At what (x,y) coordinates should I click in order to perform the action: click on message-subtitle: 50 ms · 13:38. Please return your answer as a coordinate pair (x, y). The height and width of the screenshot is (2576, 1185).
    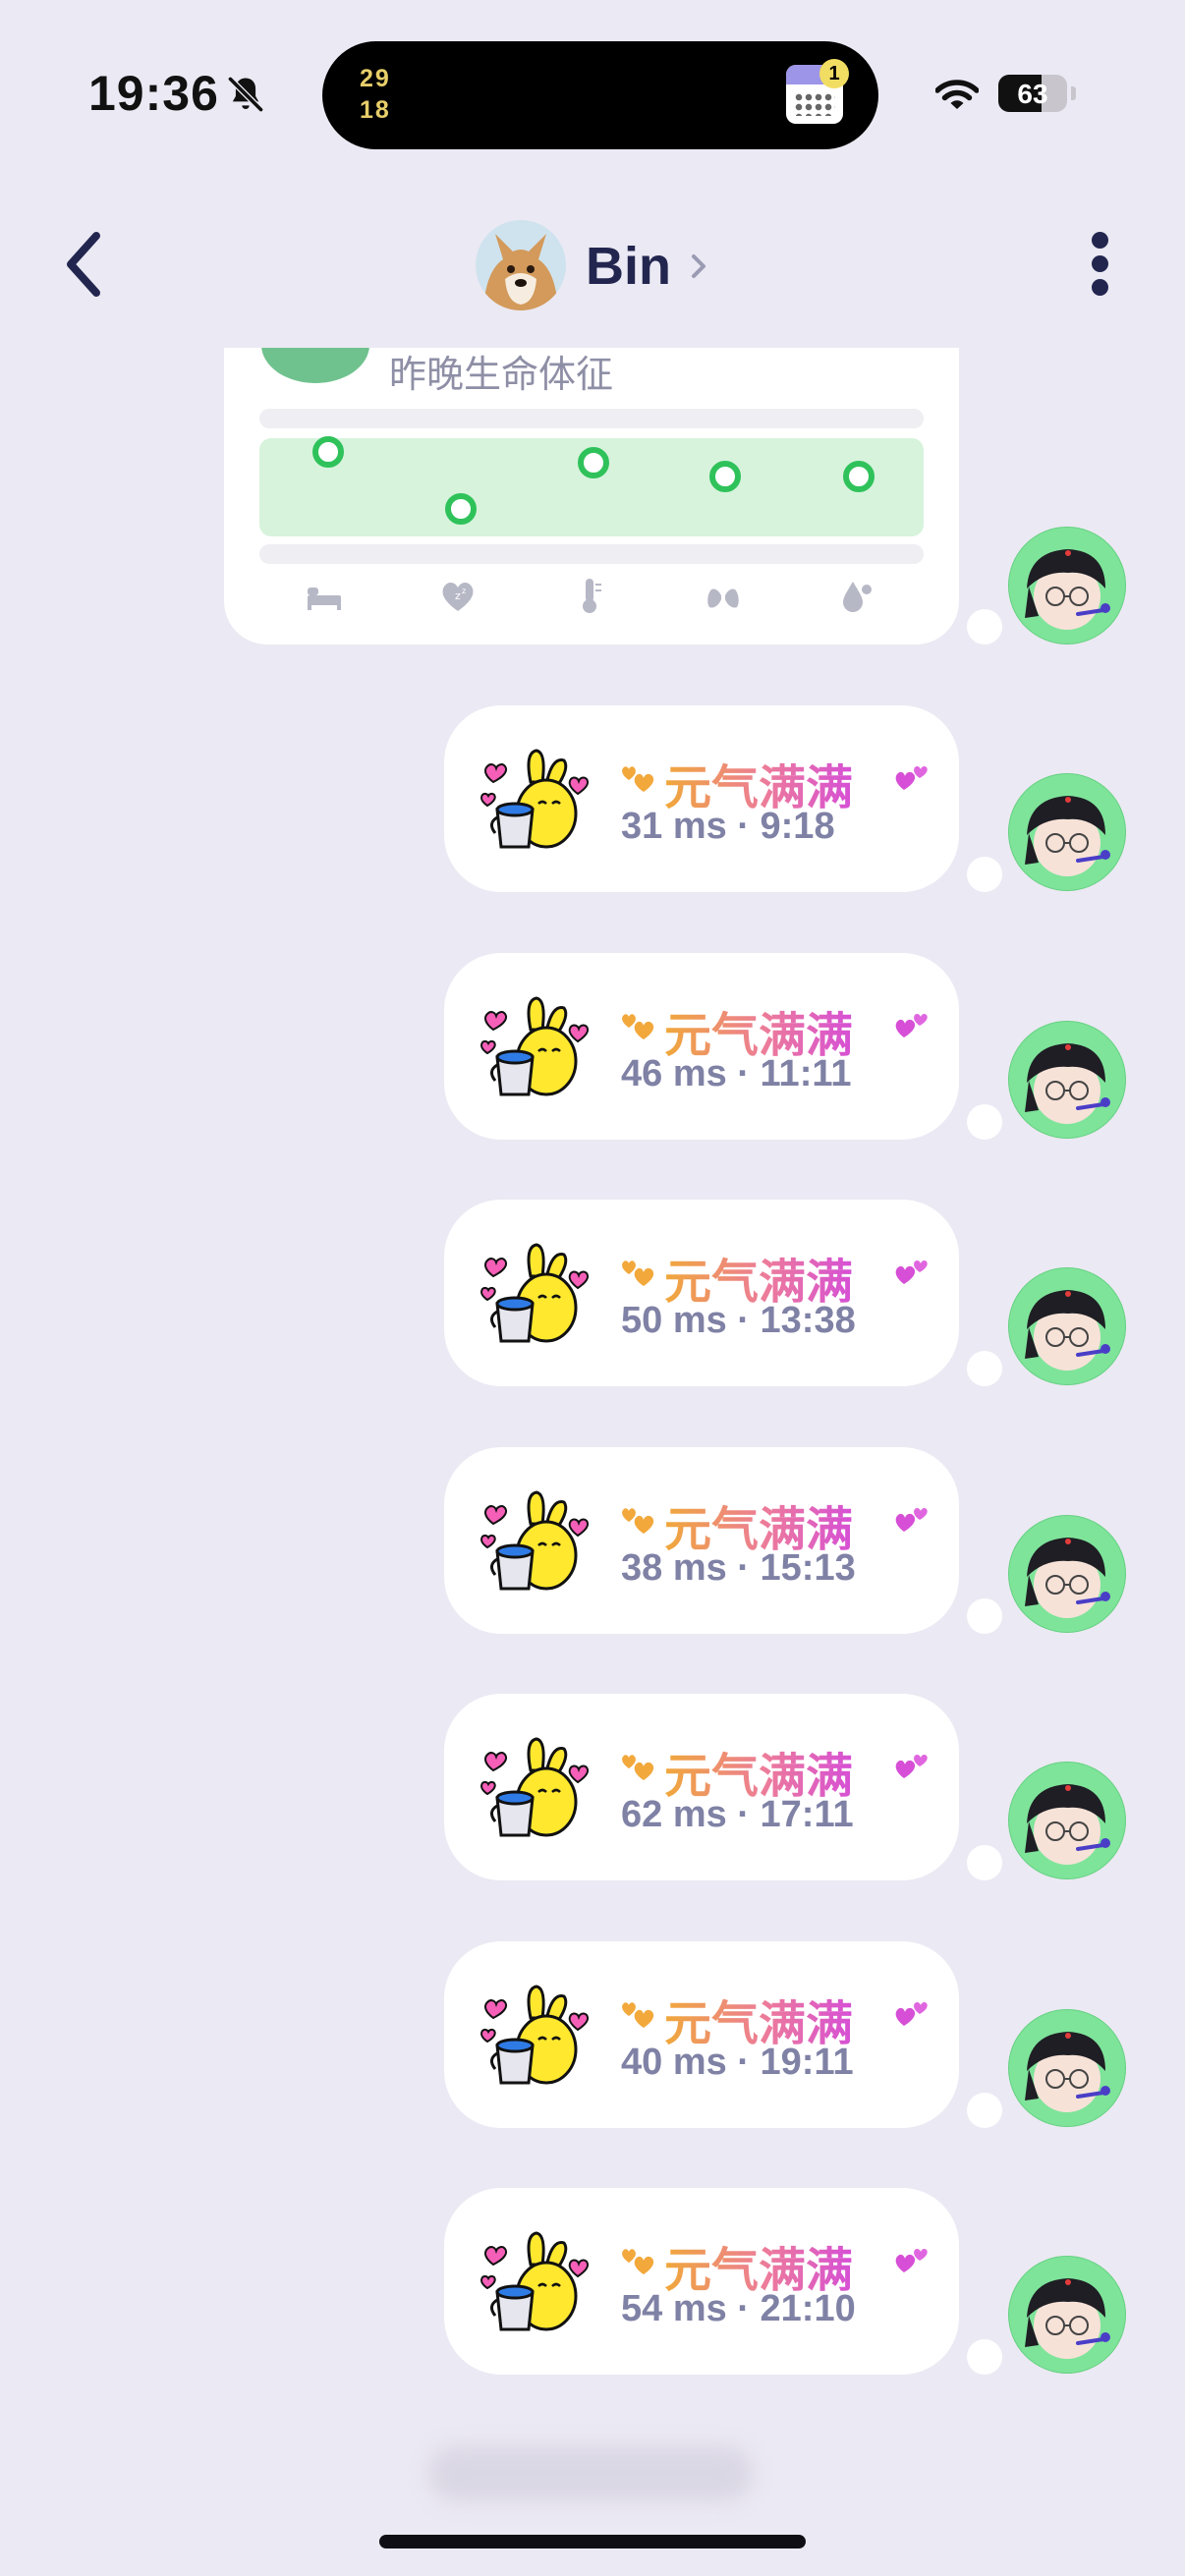
    Looking at the image, I should click on (739, 1320).